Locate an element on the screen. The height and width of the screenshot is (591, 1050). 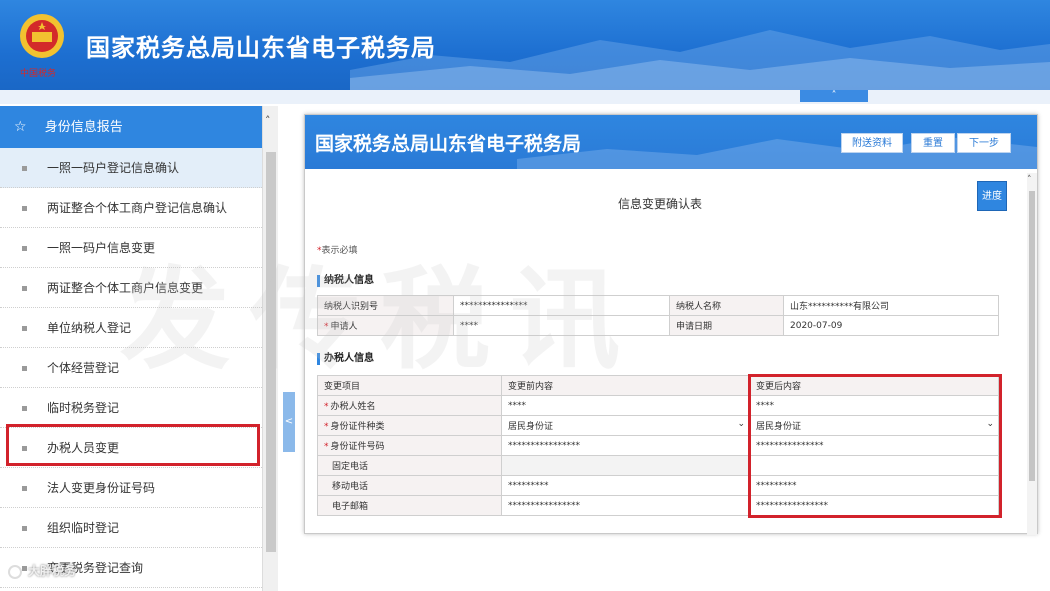
header-strip is located at coordinates (525, 97).